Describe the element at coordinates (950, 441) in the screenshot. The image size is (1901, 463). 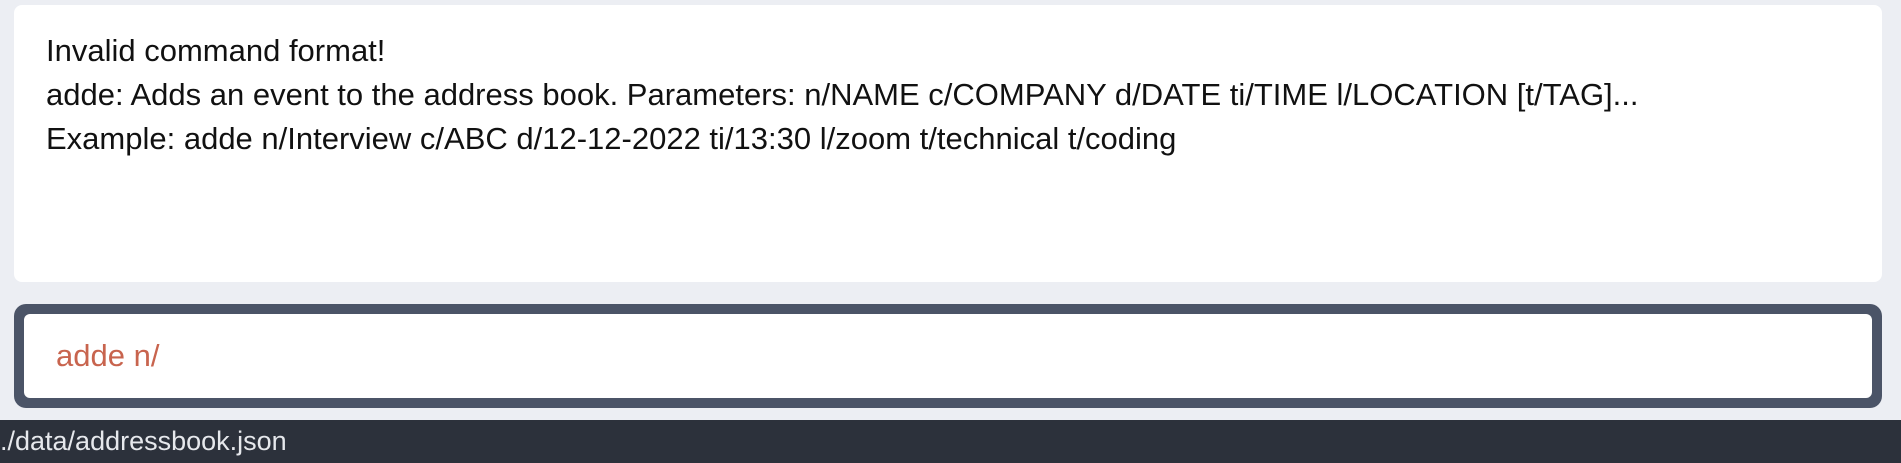
I see `status-bar: ./data/addressbook.json` at that location.